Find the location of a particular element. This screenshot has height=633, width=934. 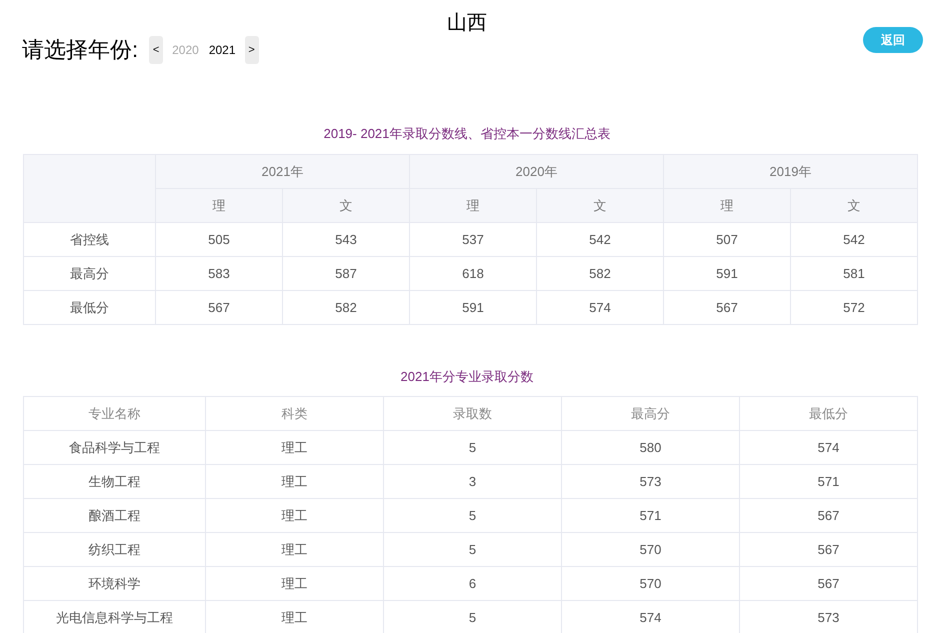

previous-year-button: < is located at coordinates (156, 50).